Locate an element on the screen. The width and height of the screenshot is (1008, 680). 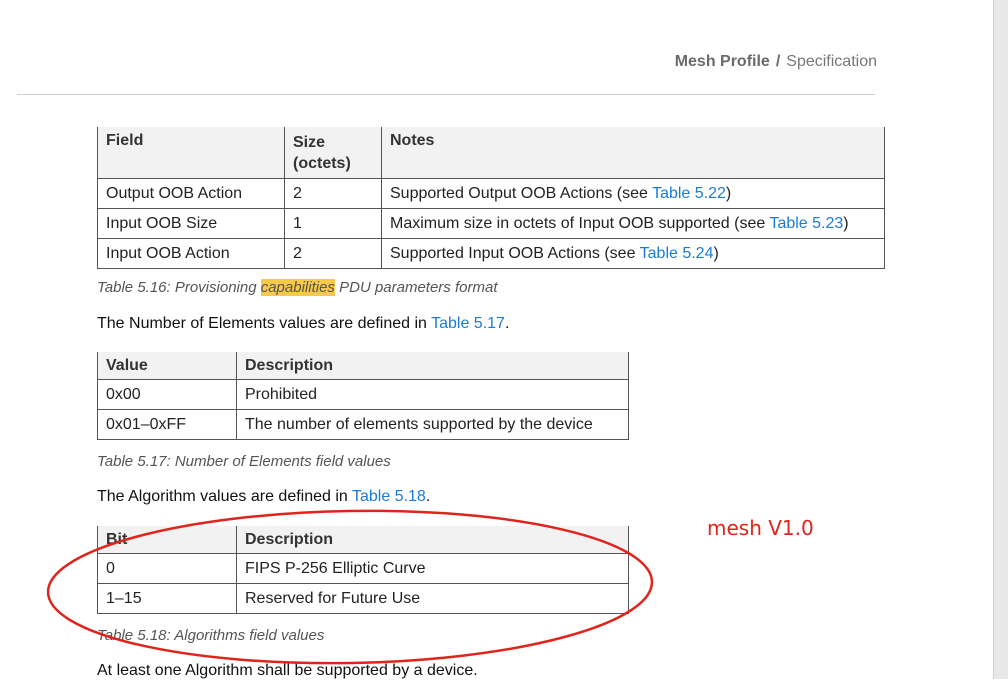
bit-cell: 1–15 is located at coordinates (167, 598).